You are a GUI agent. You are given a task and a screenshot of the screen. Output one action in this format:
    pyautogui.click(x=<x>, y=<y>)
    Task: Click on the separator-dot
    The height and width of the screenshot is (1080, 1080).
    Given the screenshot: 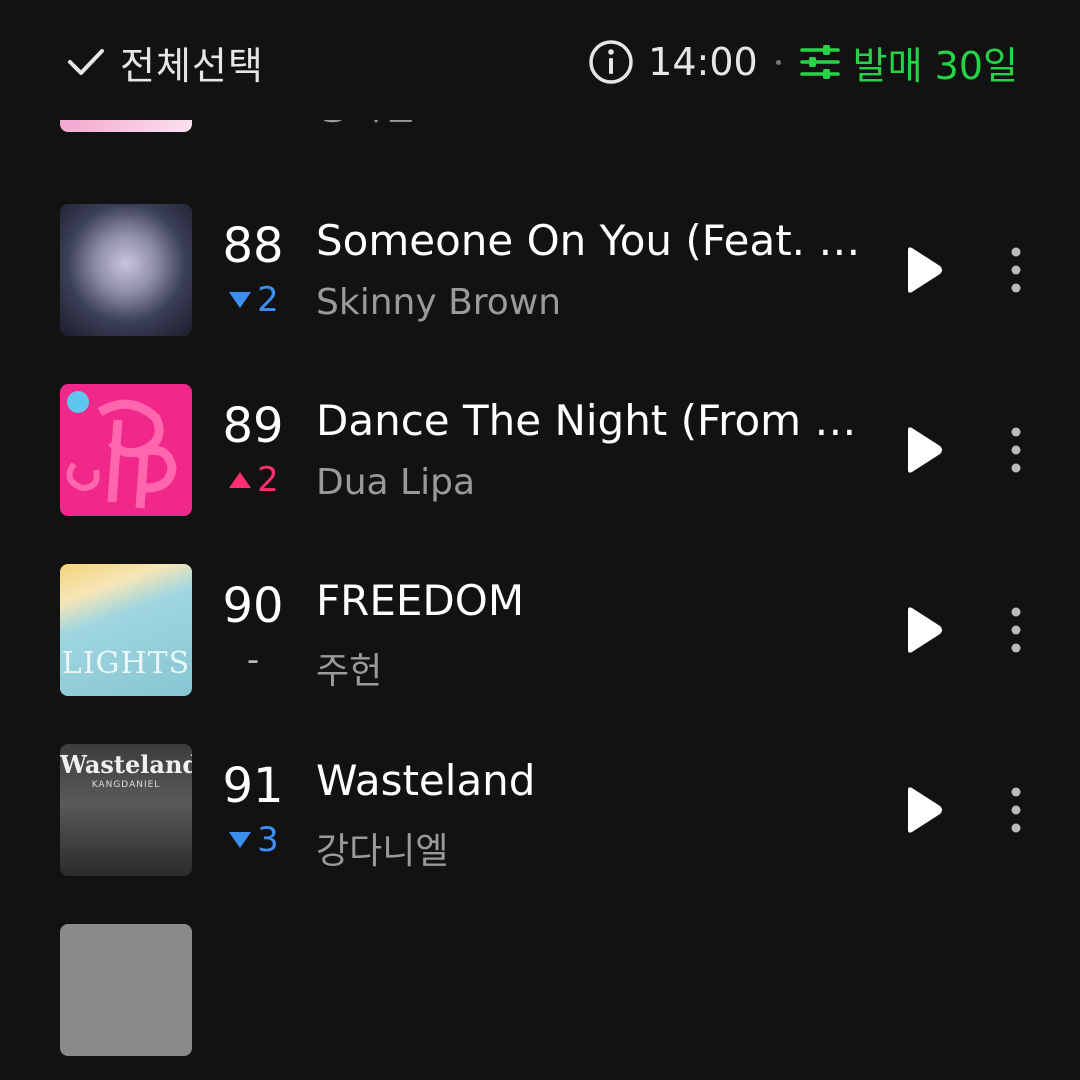 What is the action you would take?
    pyautogui.click(x=778, y=62)
    